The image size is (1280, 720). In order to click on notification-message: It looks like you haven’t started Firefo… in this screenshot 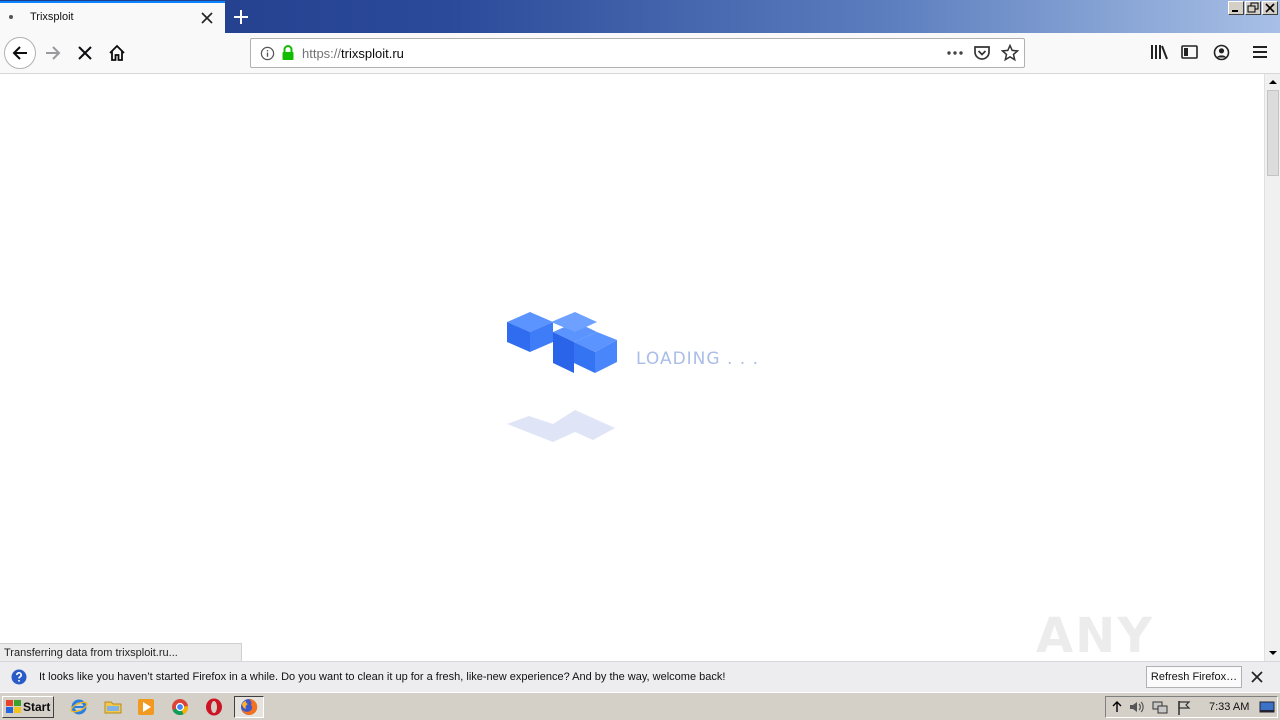, I will do `click(382, 677)`.